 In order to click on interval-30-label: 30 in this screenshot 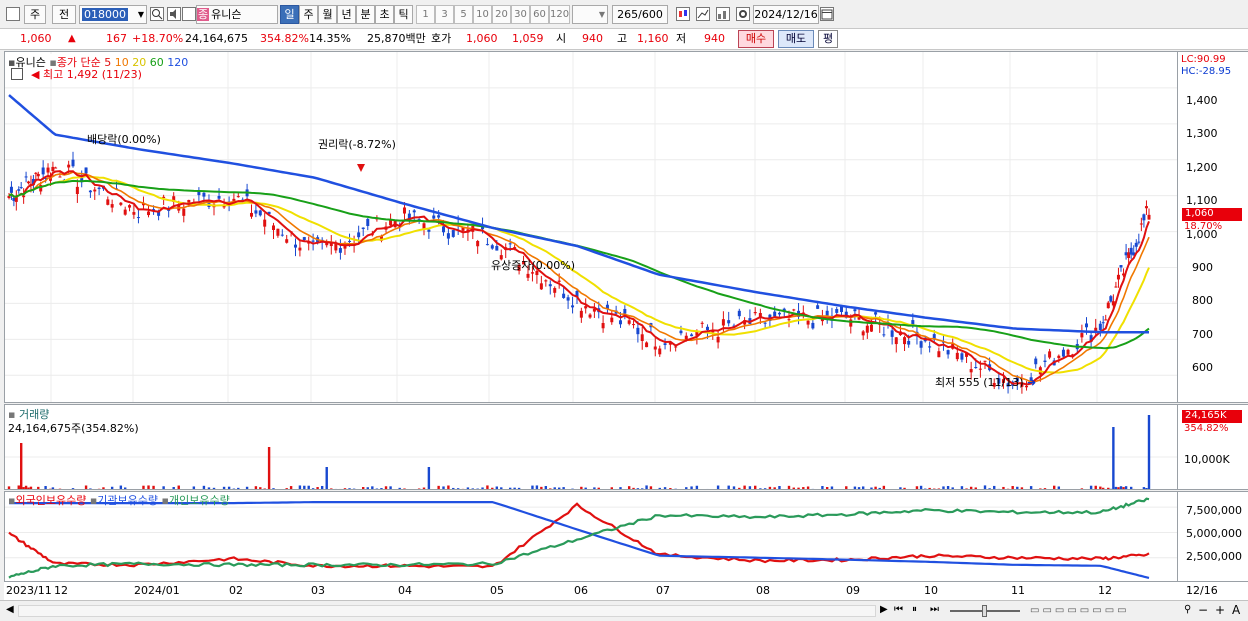, I will do `click(520, 14)`.